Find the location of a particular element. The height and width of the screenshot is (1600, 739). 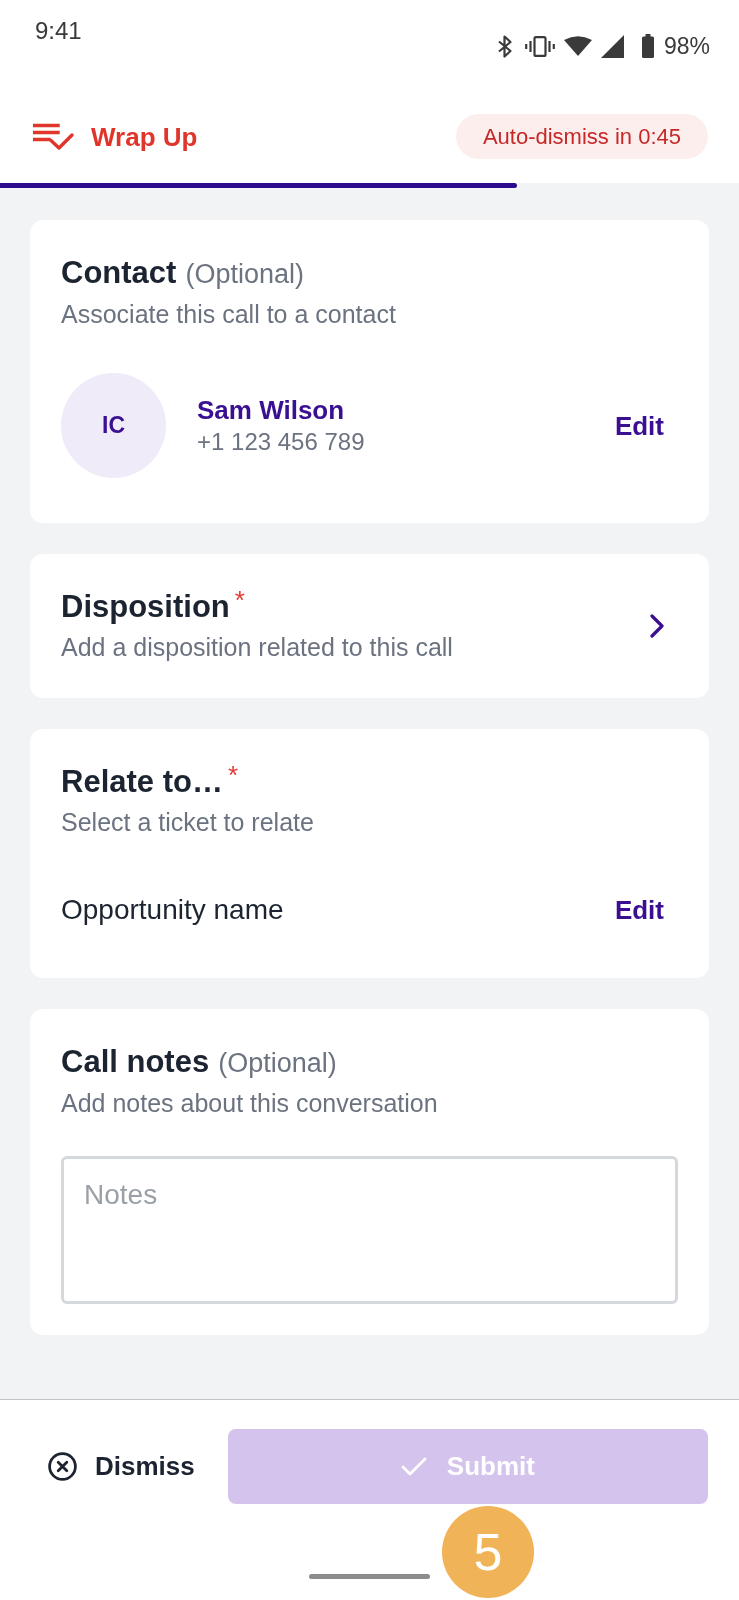

section-title: Disposition is located at coordinates (145, 607).